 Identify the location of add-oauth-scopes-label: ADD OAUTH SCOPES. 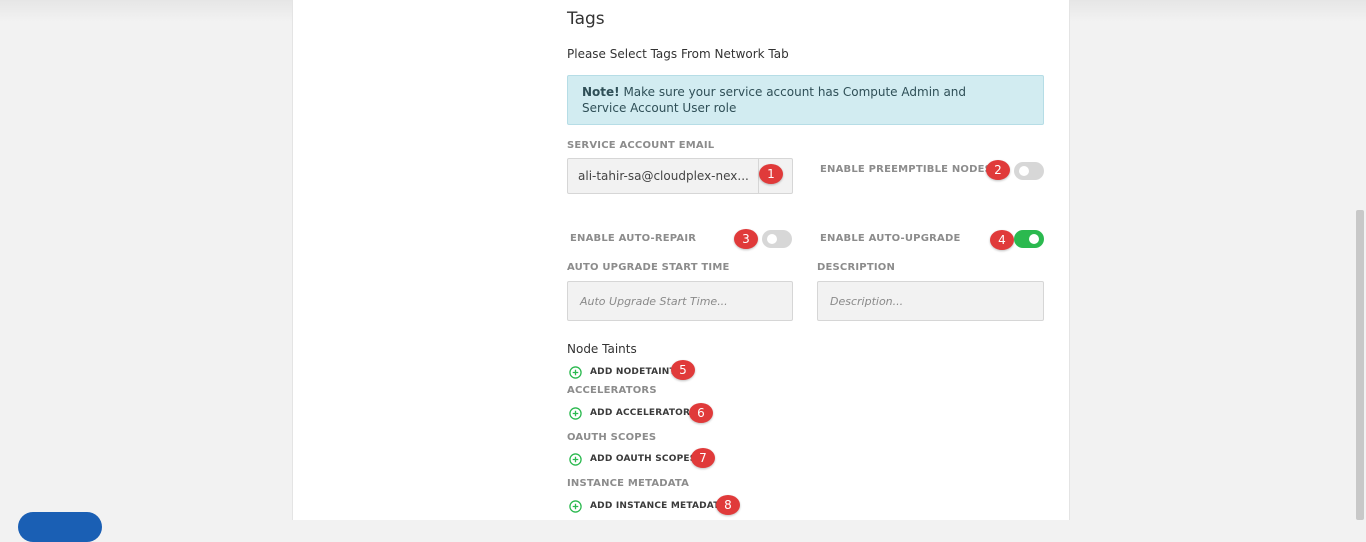
(643, 459).